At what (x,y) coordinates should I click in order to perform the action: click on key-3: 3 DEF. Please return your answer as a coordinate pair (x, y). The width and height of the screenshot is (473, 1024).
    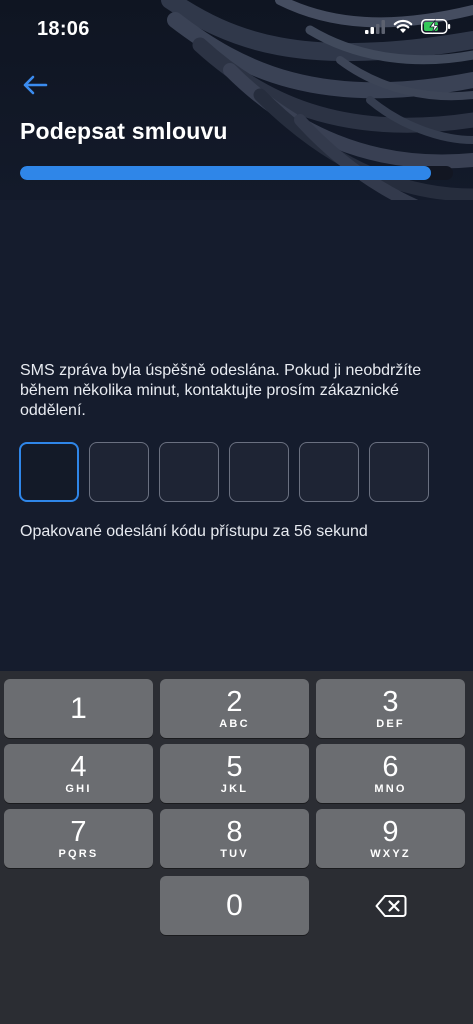
    Looking at the image, I should click on (390, 708).